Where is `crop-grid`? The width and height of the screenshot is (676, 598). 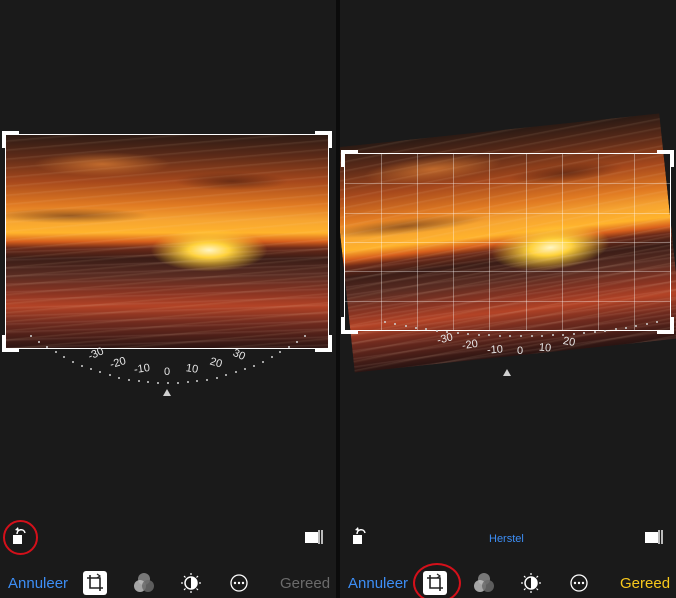 crop-grid is located at coordinates (507, 242).